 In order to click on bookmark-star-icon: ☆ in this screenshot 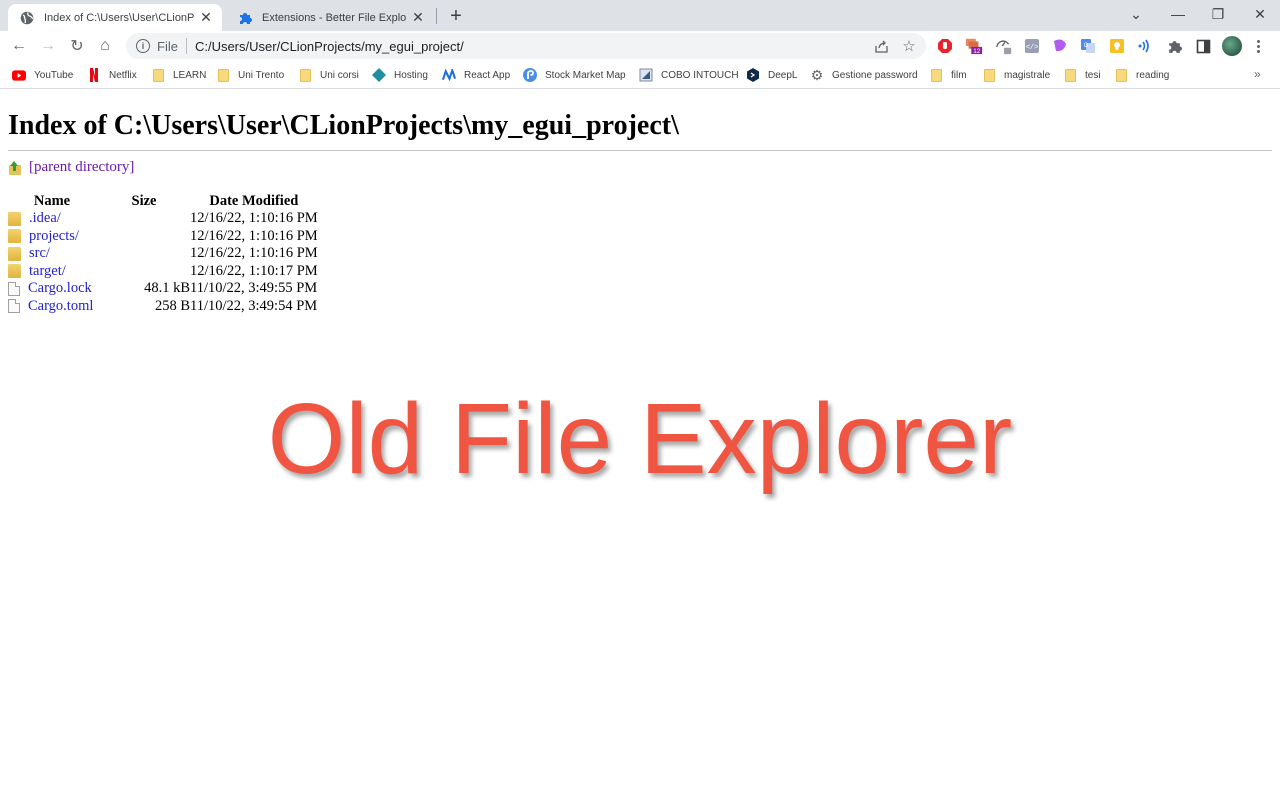, I will do `click(909, 46)`.